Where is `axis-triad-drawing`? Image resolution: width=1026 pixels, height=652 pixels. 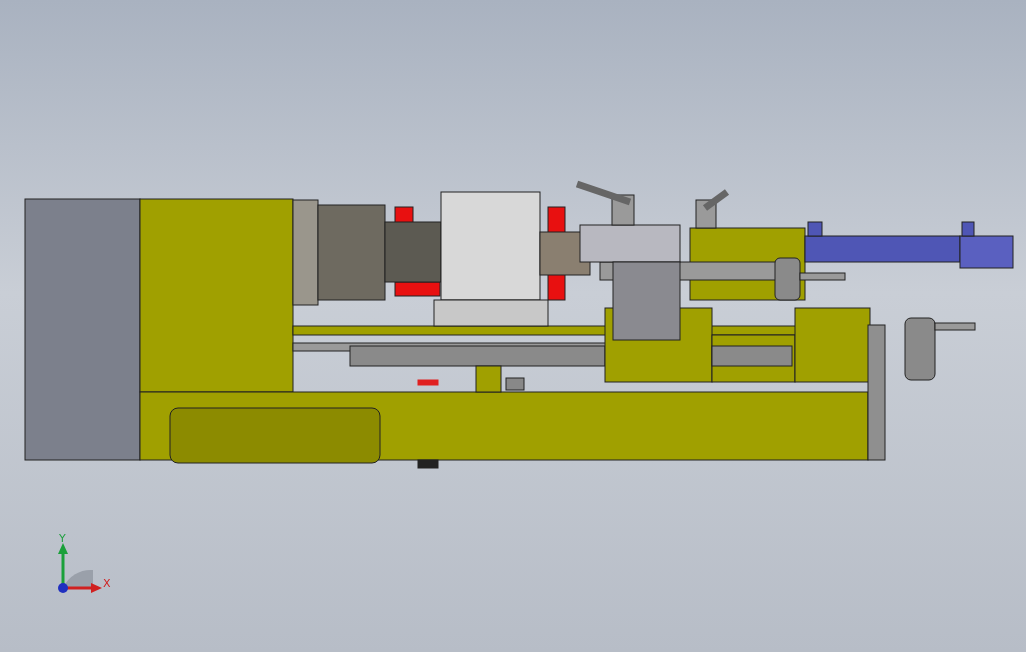 axis-triad-drawing is located at coordinates (80, 568).